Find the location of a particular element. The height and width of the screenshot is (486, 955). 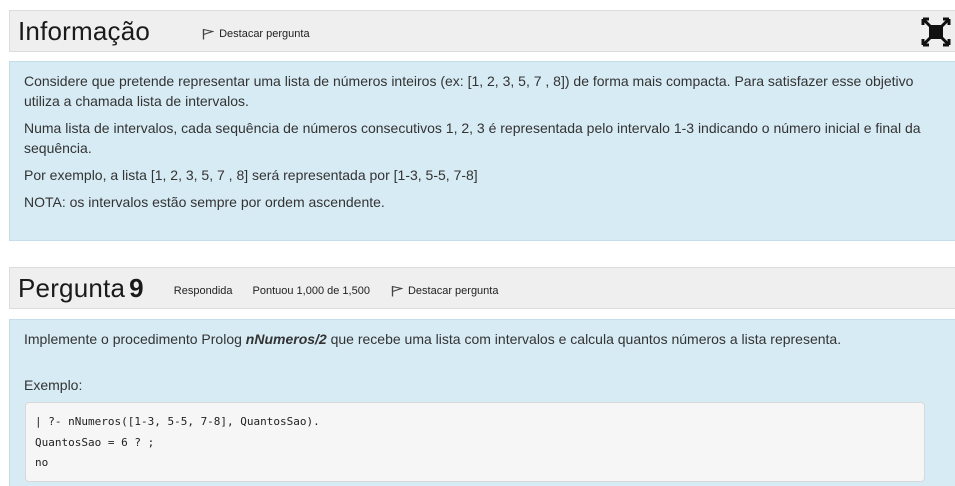

predicate-name: nNumeros/2 is located at coordinates (286, 339).